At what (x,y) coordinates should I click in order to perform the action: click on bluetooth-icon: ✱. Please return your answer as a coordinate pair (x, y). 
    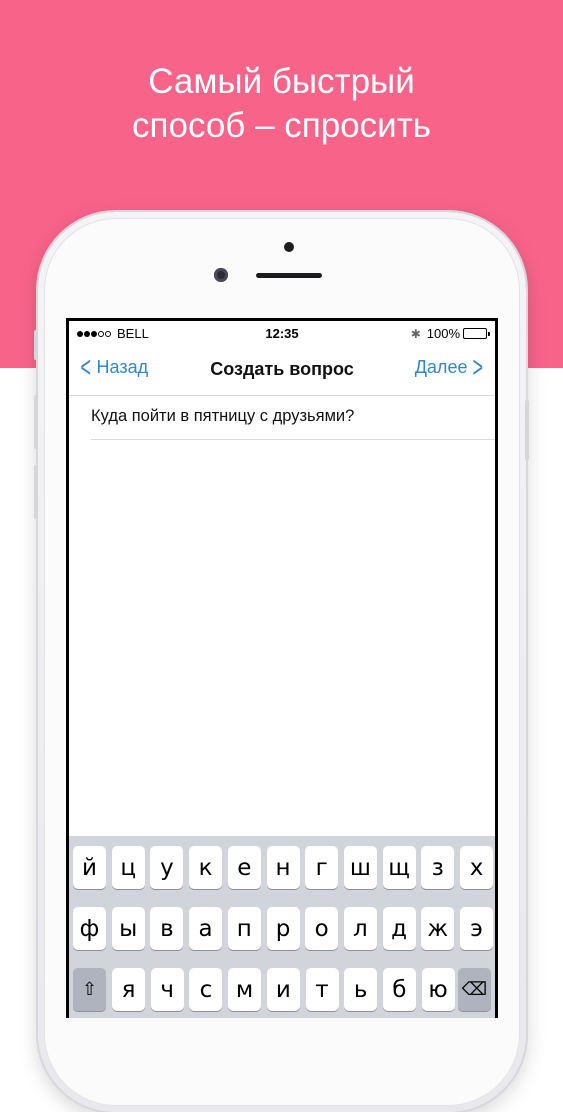
    Looking at the image, I should click on (415, 333).